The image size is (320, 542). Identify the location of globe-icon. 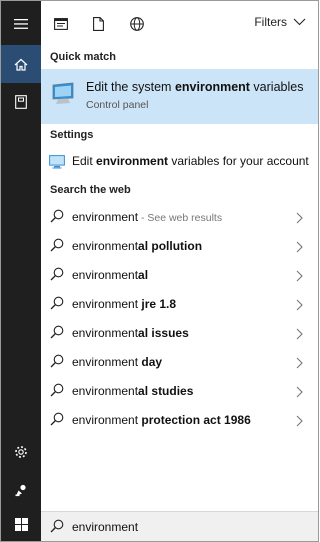
(137, 24).